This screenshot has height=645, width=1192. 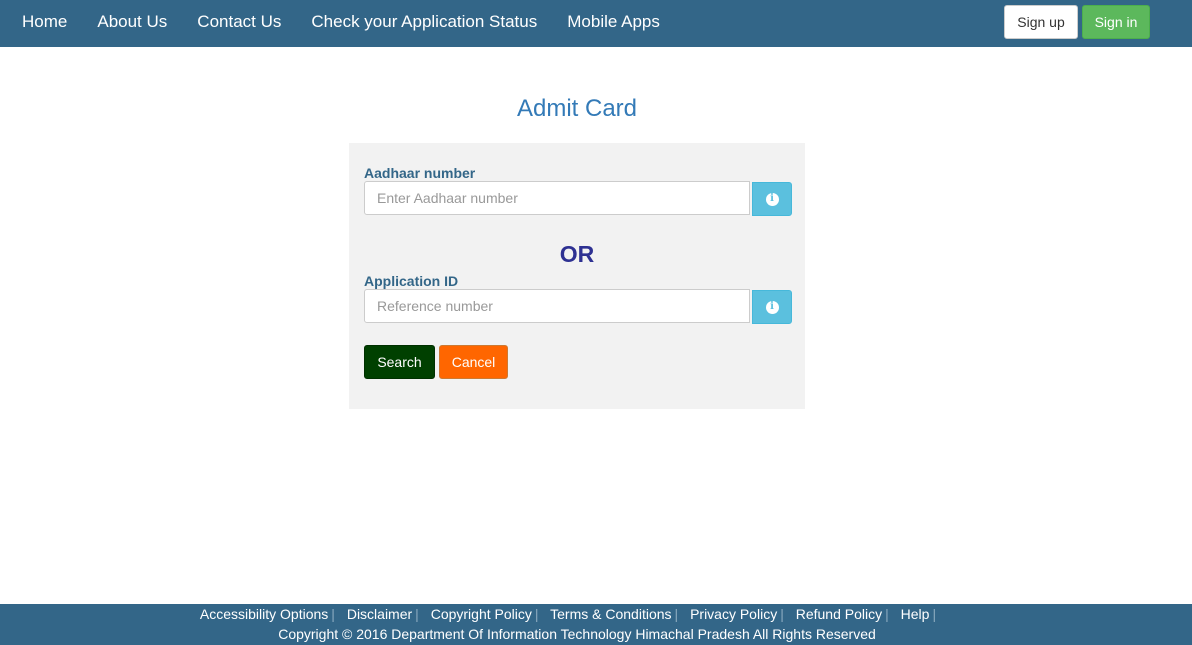 I want to click on aadhaar-info-button: i, so click(x=772, y=199).